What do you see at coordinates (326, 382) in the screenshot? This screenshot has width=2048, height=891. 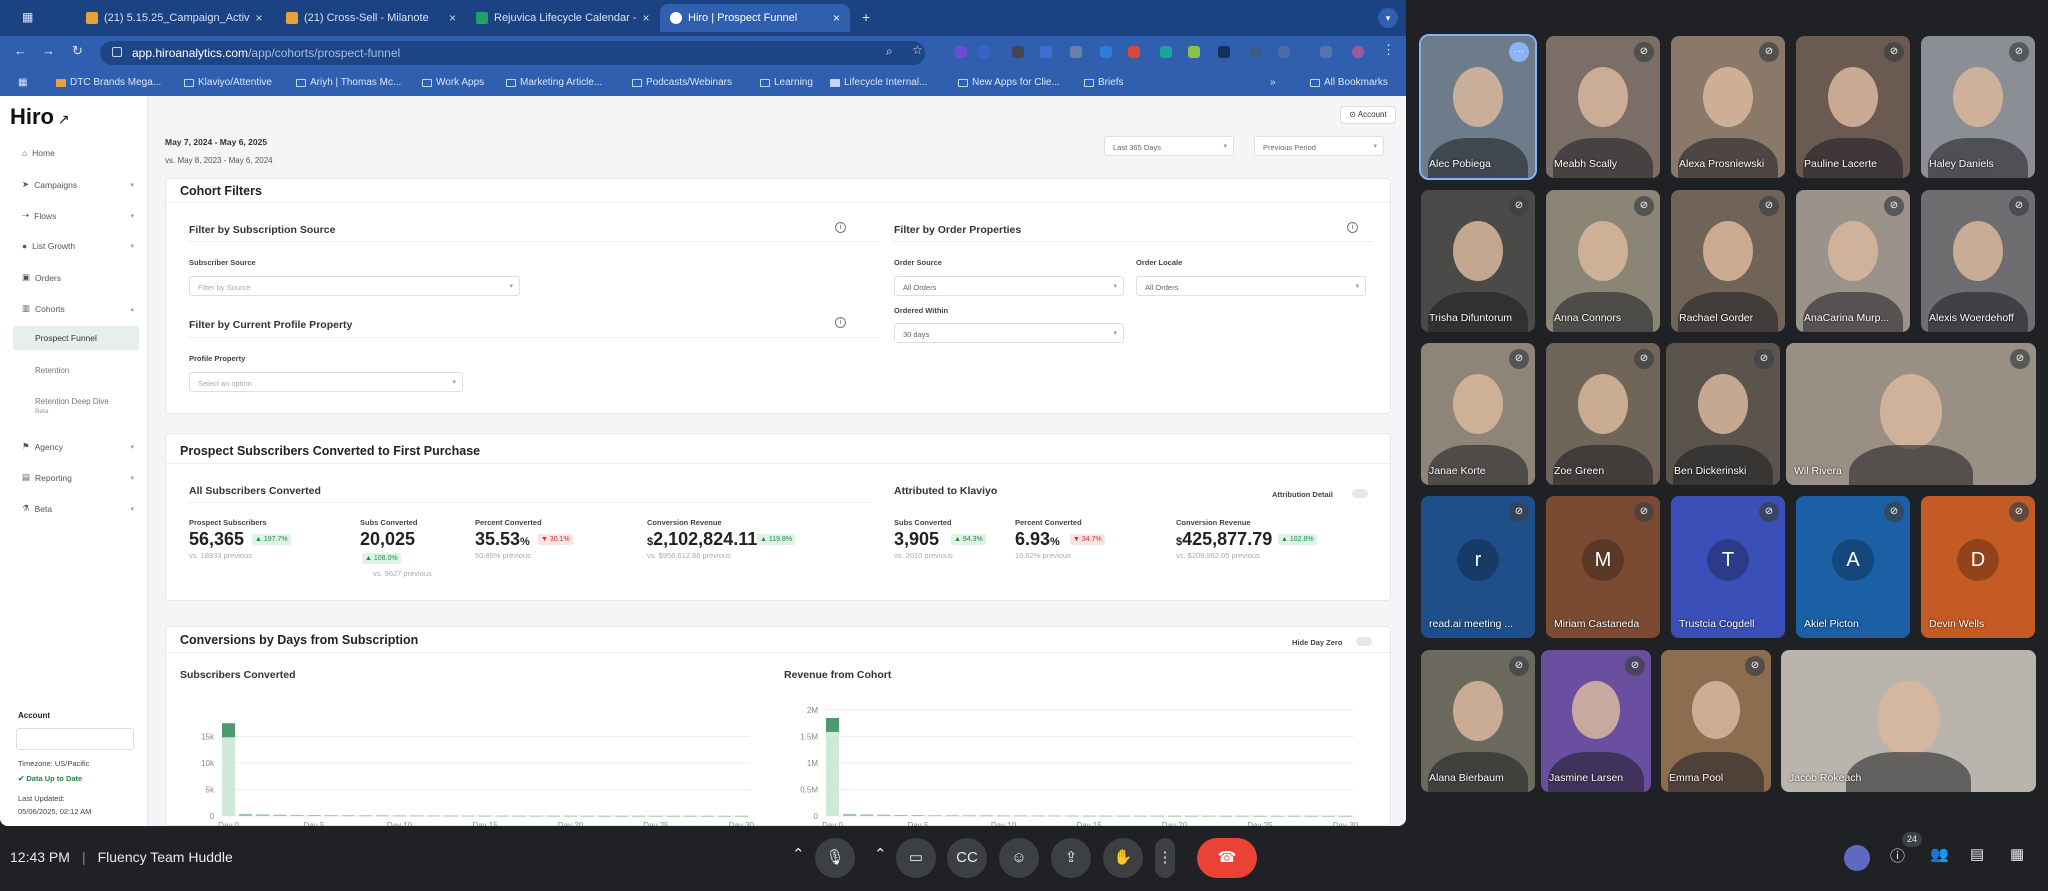 I see `profile-property-select: Select an option ▾` at bounding box center [326, 382].